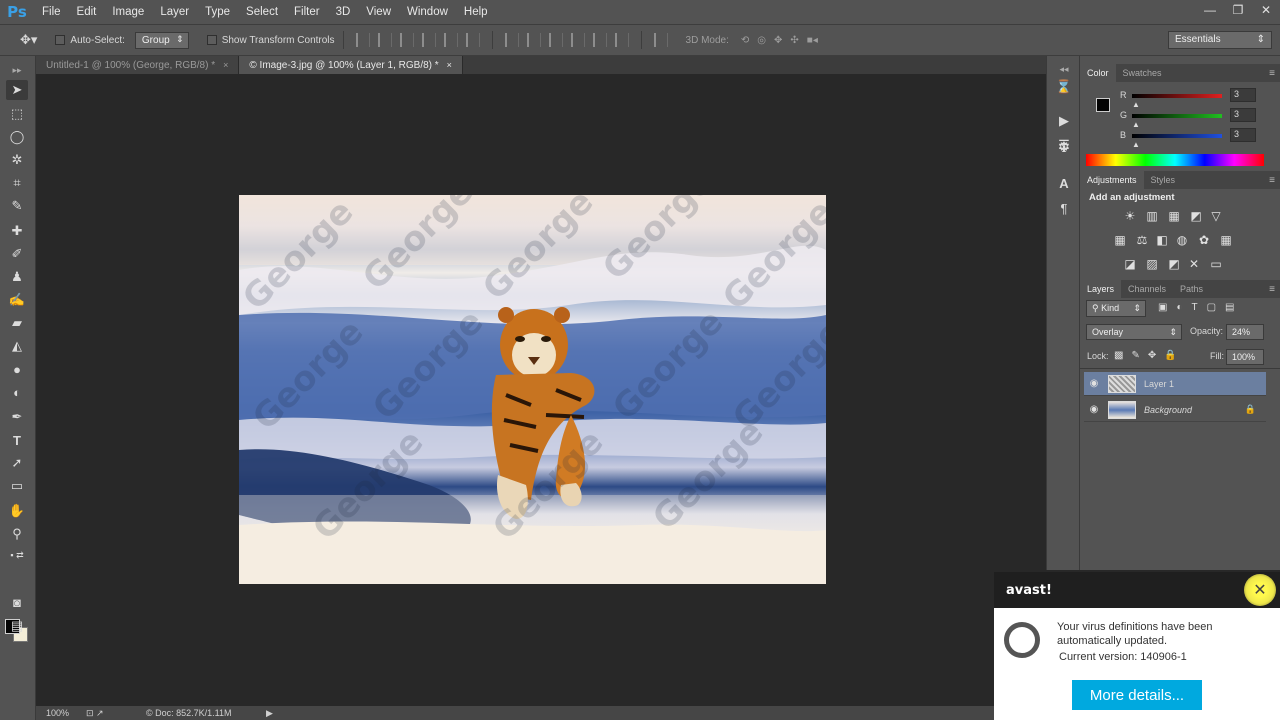 This screenshot has width=1280, height=720. Describe the element at coordinates (17, 486) in the screenshot. I see `rectangle-tool-icon: ▭` at that location.